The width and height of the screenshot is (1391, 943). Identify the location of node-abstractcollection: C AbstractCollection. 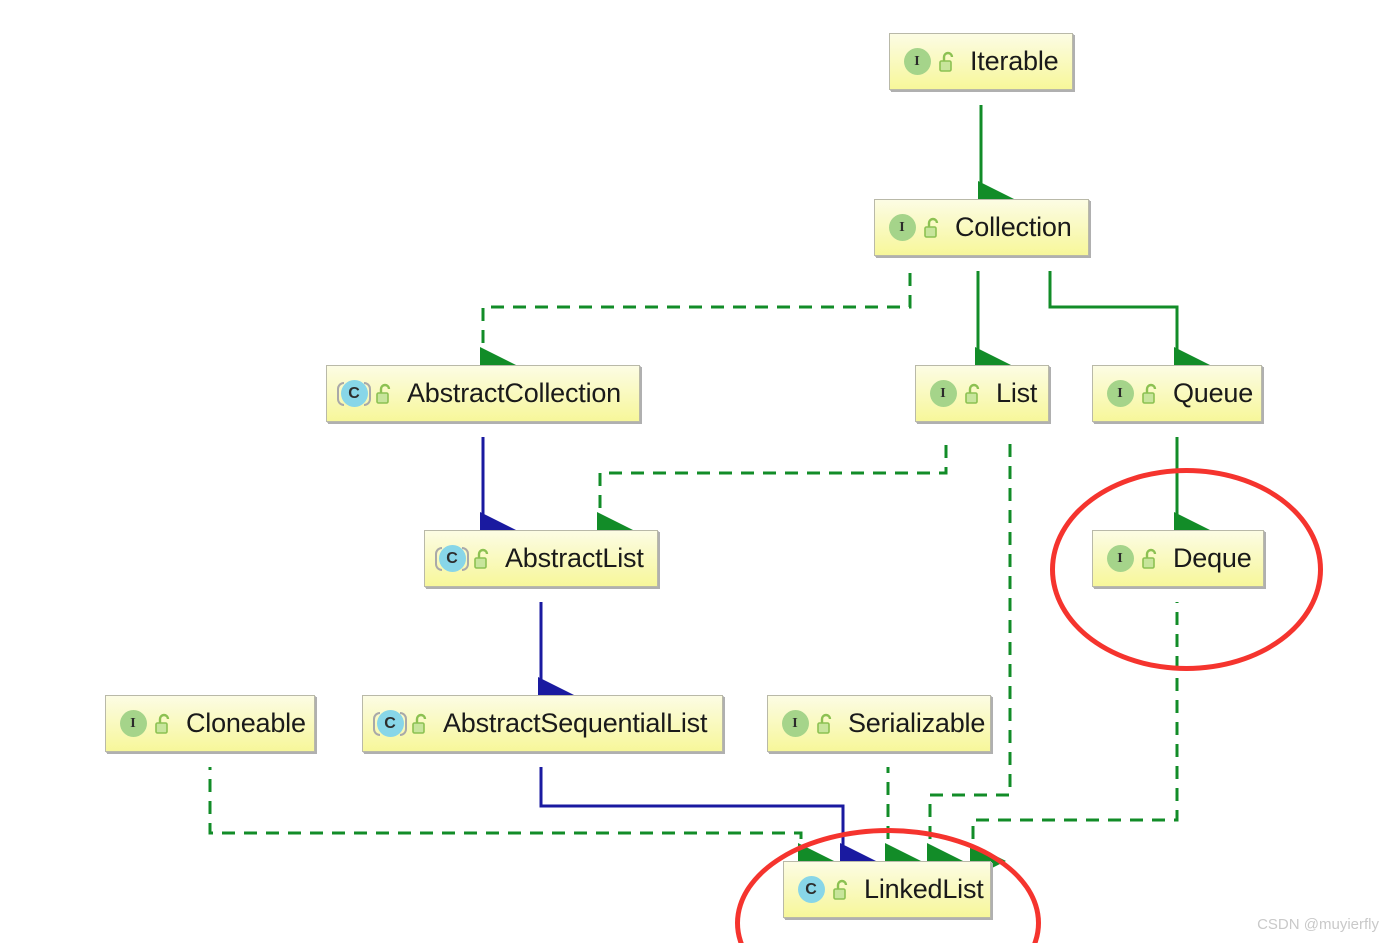
(483, 393).